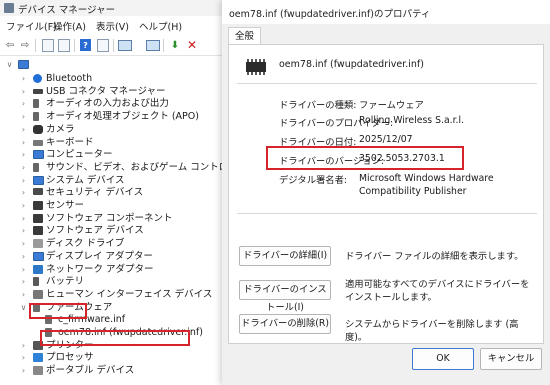  I want to click on firmware-highlight-box, so click(58, 311).